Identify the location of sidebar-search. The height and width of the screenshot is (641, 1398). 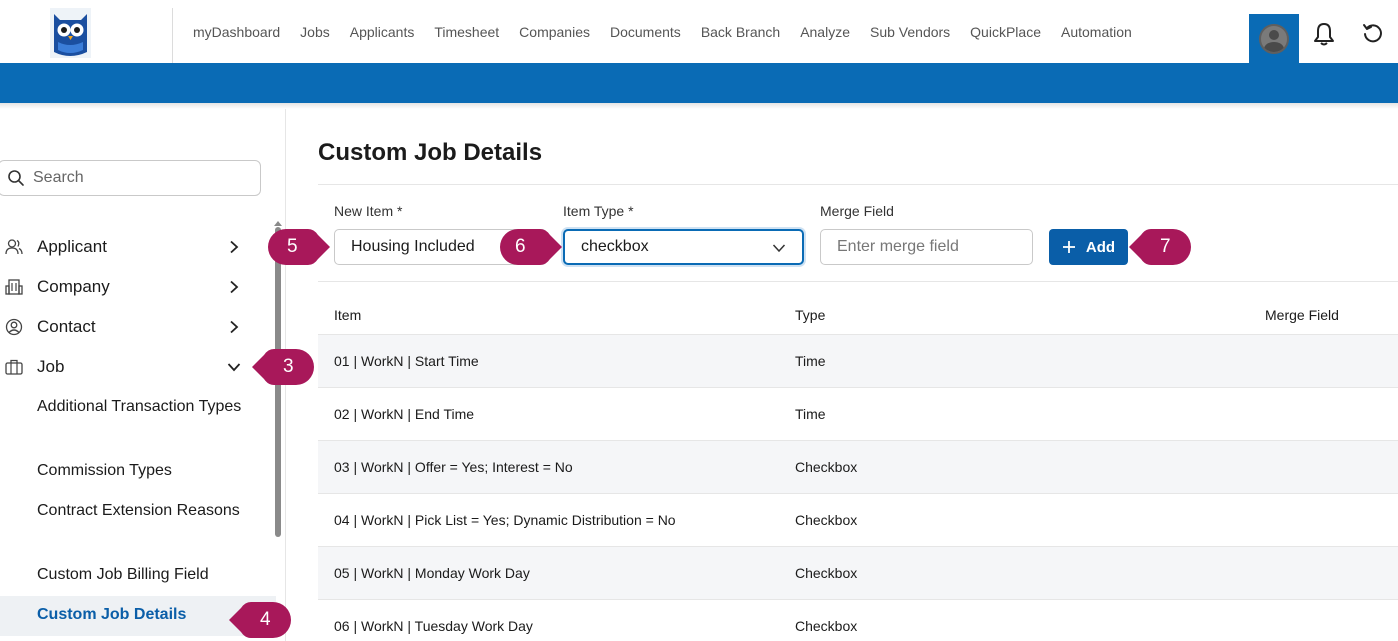
(130, 178).